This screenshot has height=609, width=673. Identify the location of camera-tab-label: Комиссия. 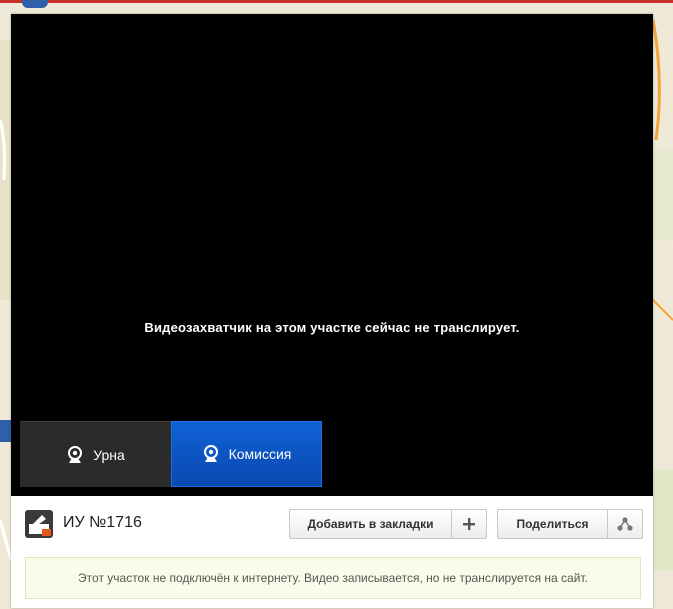
(260, 454).